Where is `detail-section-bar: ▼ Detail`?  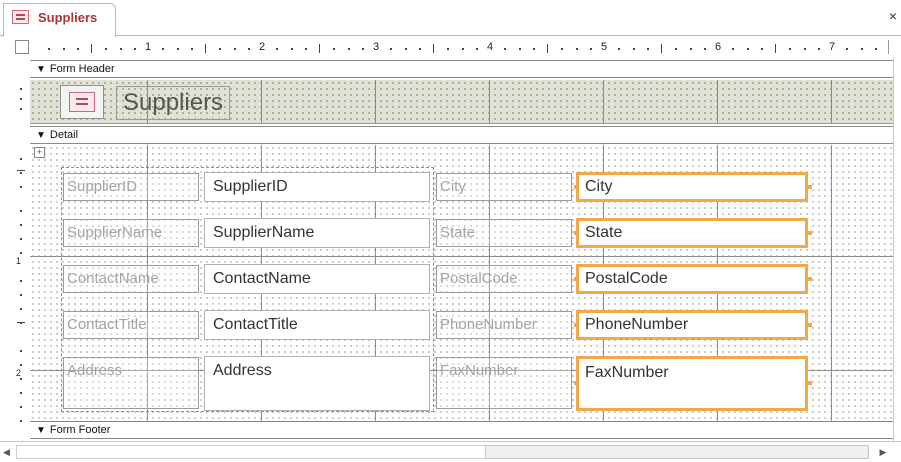 detail-section-bar: ▼ Detail is located at coordinates (461, 135).